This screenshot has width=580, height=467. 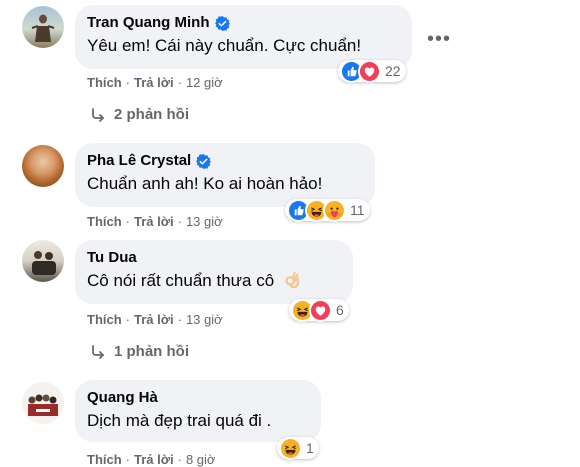 What do you see at coordinates (214, 282) in the screenshot?
I see `comment-text: Cô nói rất chuẩn thưa cô` at bounding box center [214, 282].